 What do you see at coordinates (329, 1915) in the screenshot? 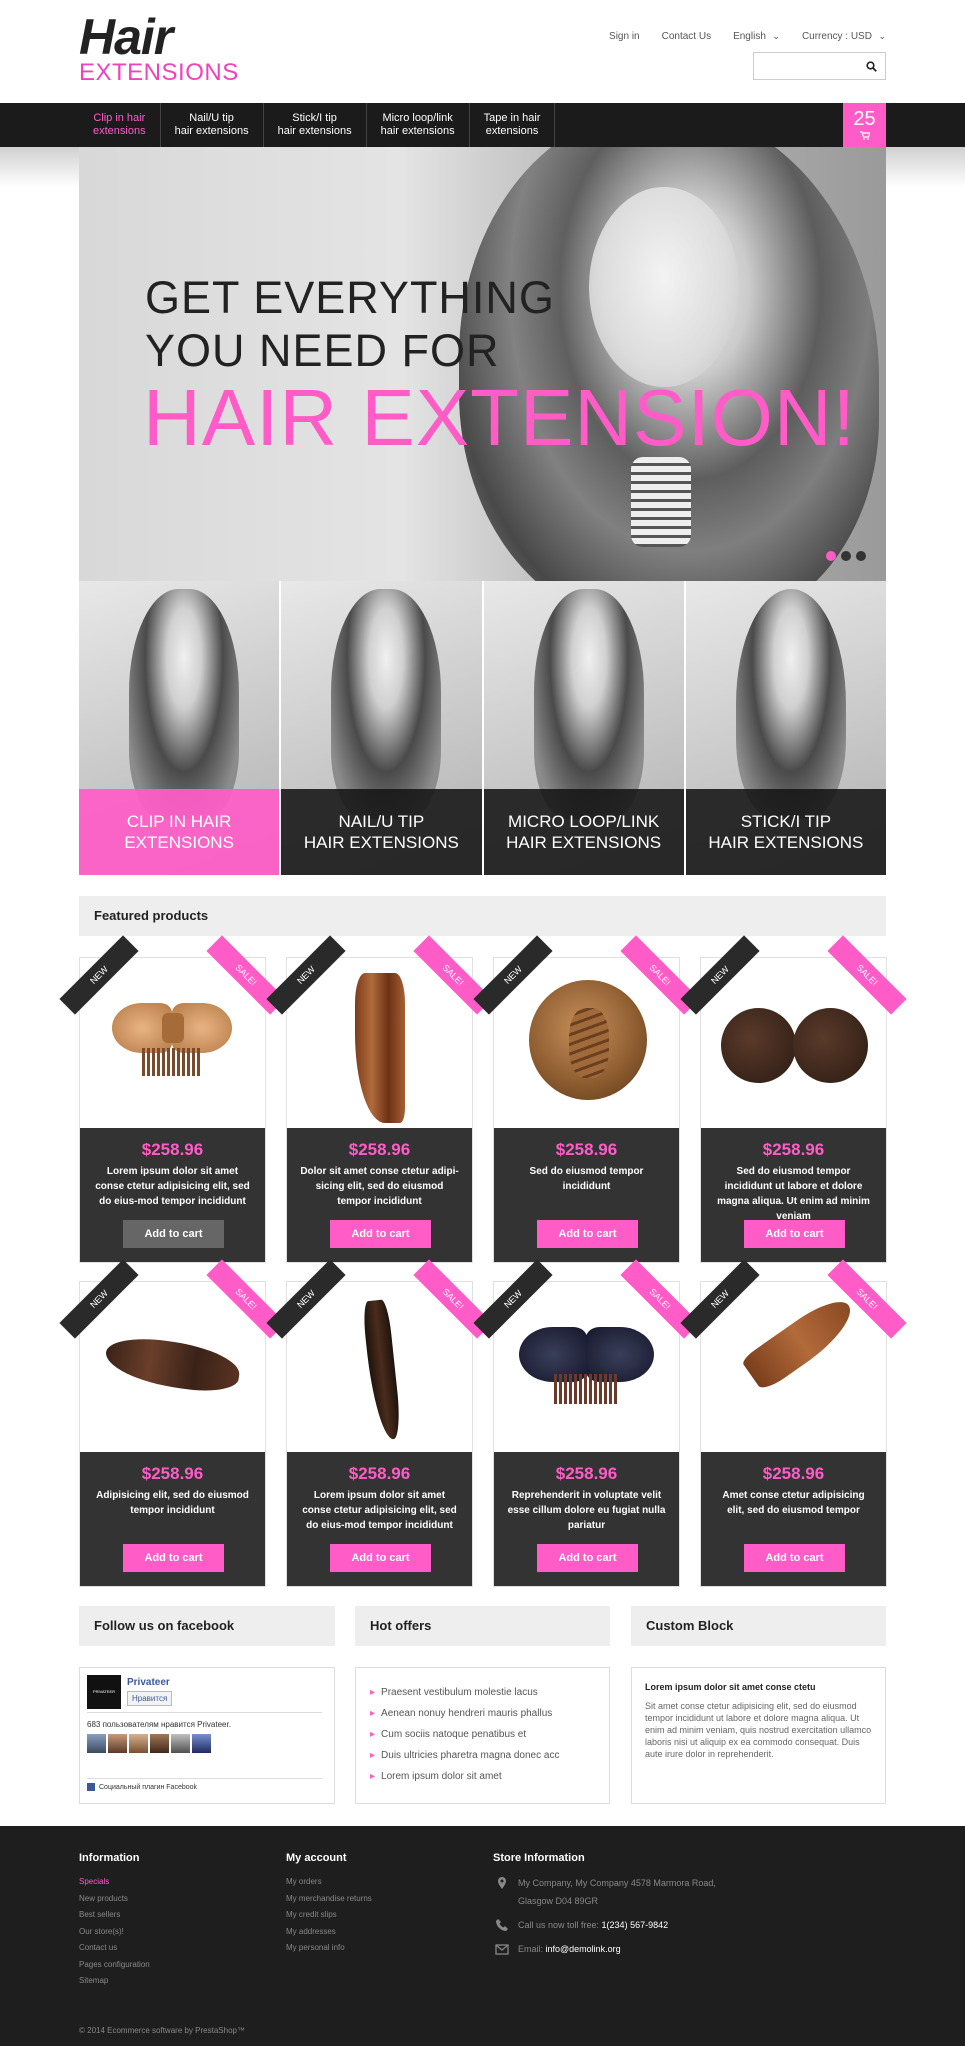
I see `footer-link-credit-slips: My credit slips` at bounding box center [329, 1915].